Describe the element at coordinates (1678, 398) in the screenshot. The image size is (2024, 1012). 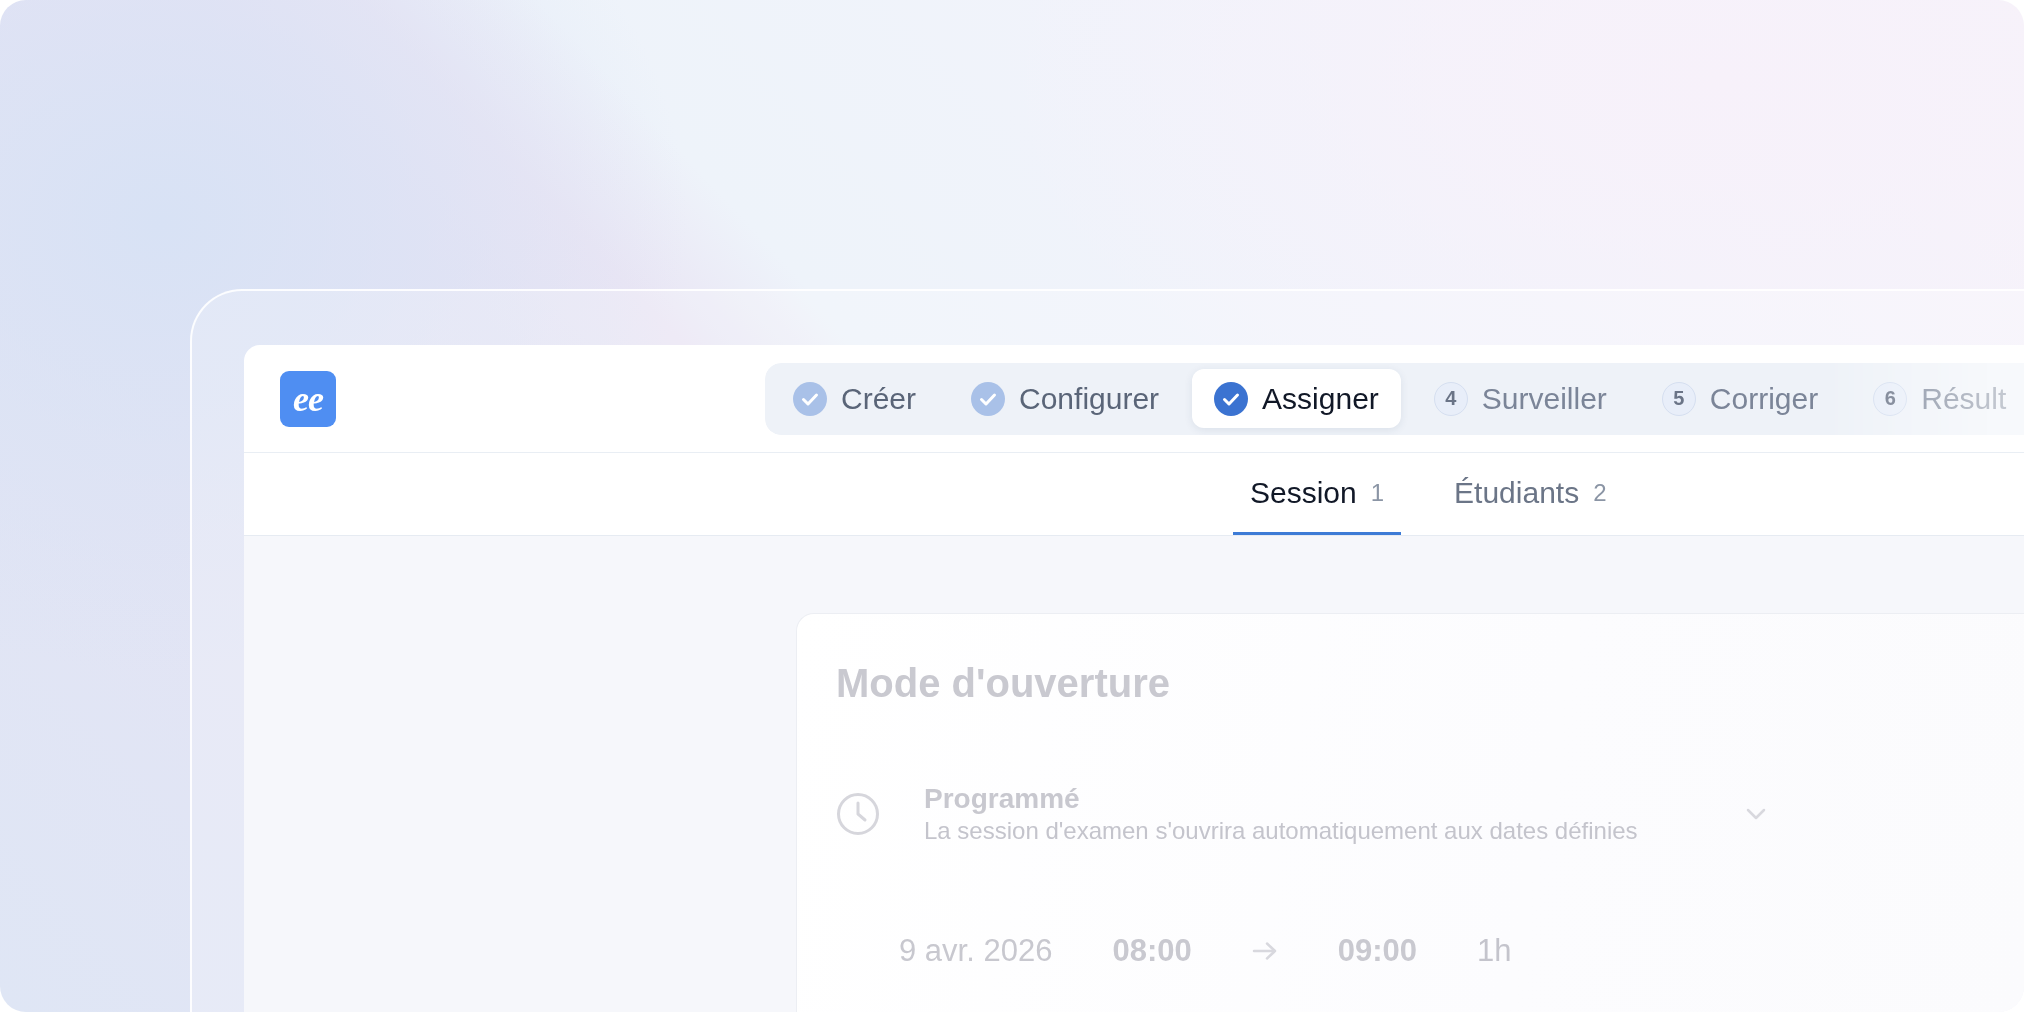
I see `step-number: 5` at that location.